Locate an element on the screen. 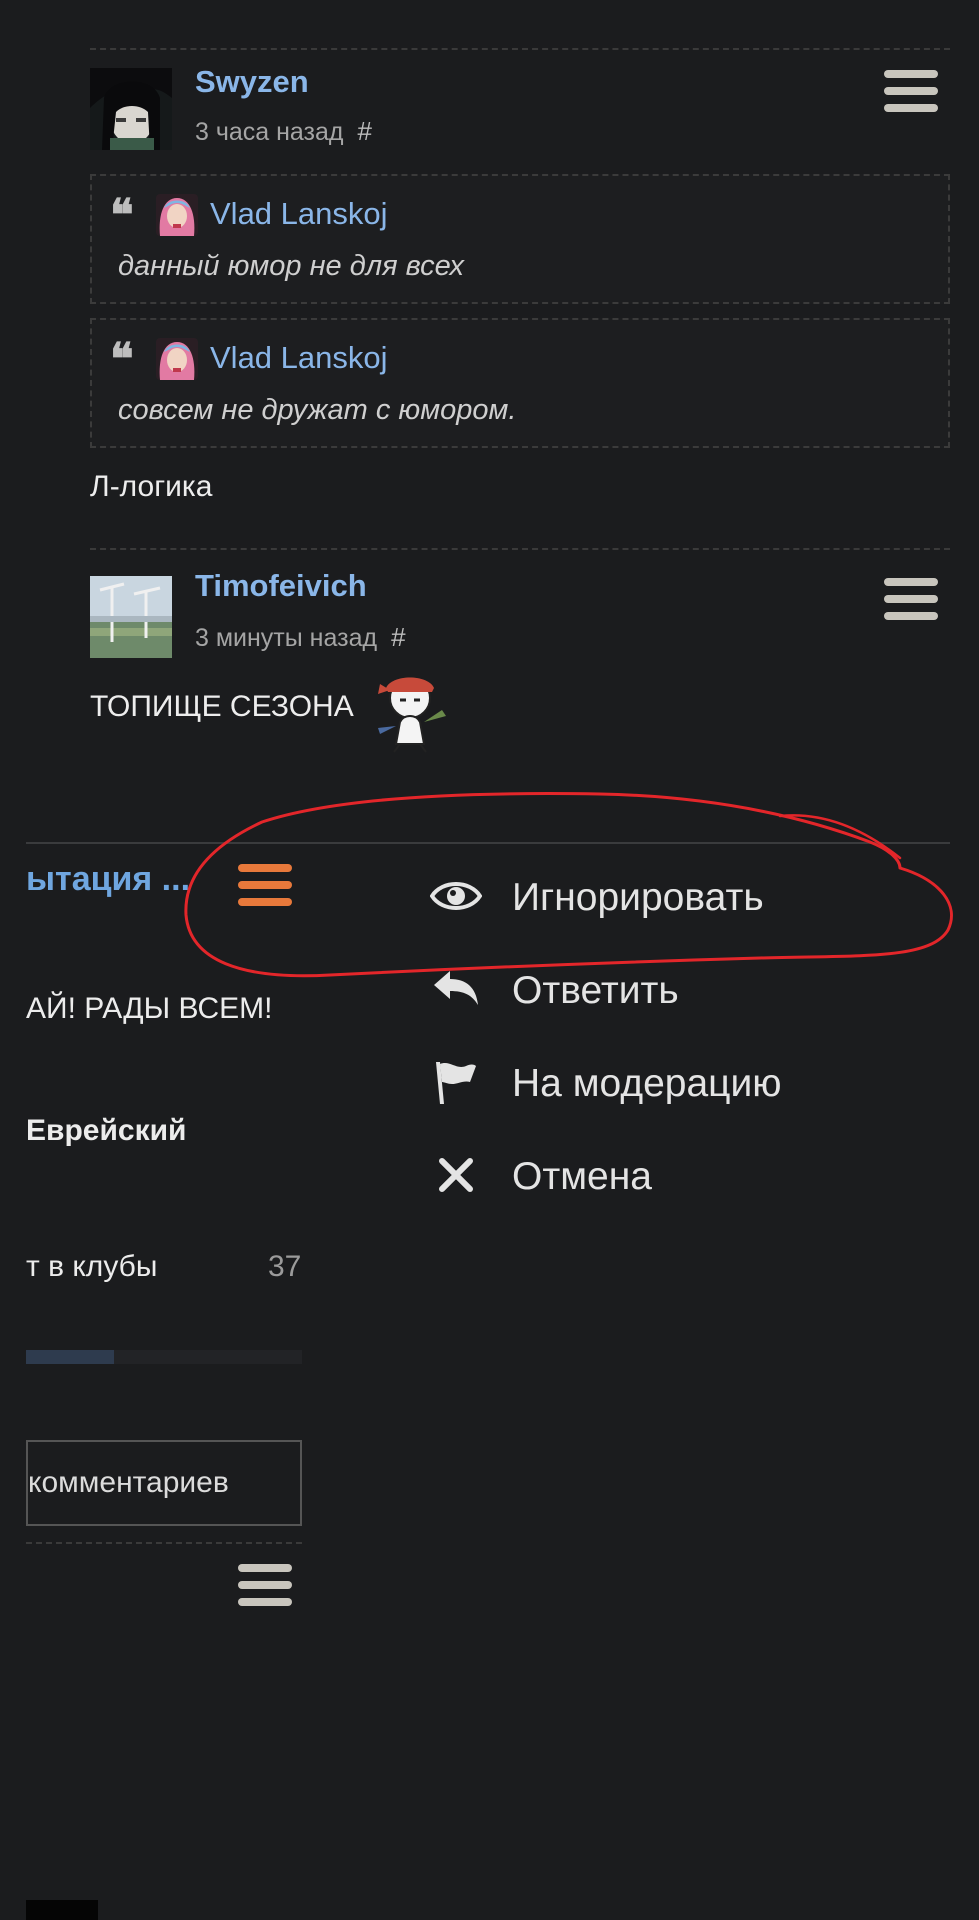 This screenshot has height=1920, width=979. eye-icon is located at coordinates (456, 896).